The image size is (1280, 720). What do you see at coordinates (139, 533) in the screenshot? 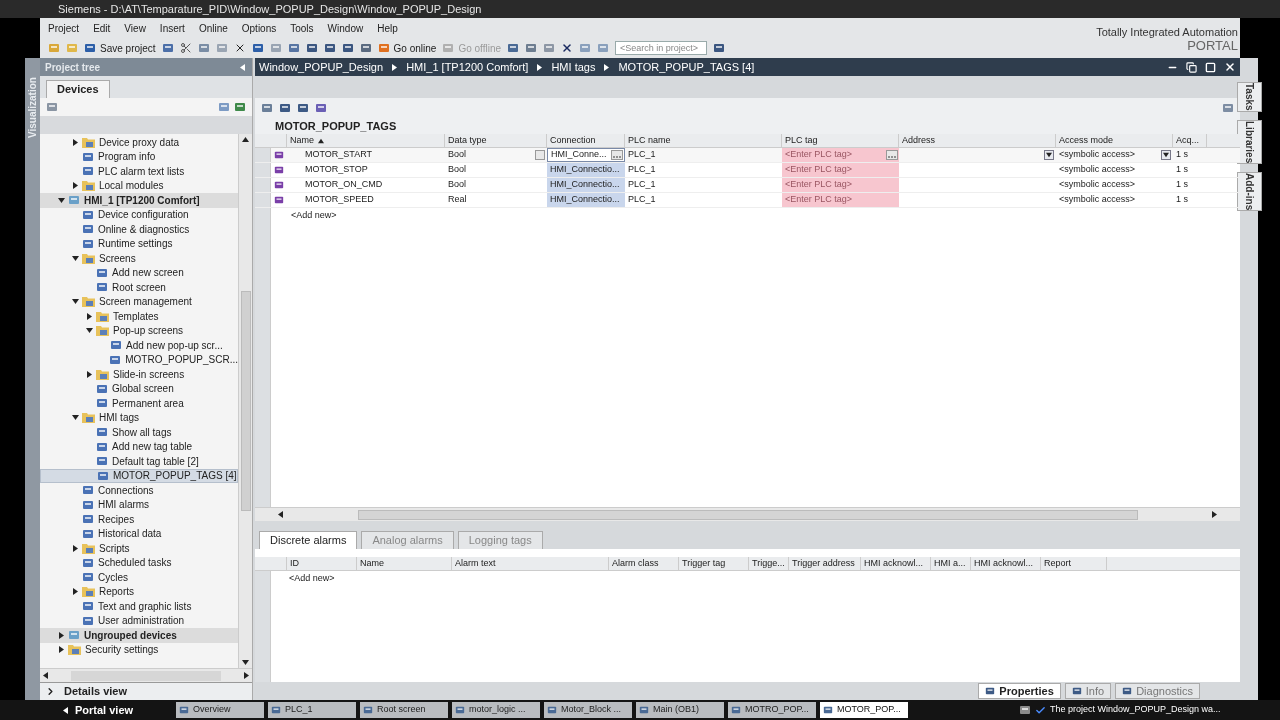
I see `tree-item: Historical data` at bounding box center [139, 533].